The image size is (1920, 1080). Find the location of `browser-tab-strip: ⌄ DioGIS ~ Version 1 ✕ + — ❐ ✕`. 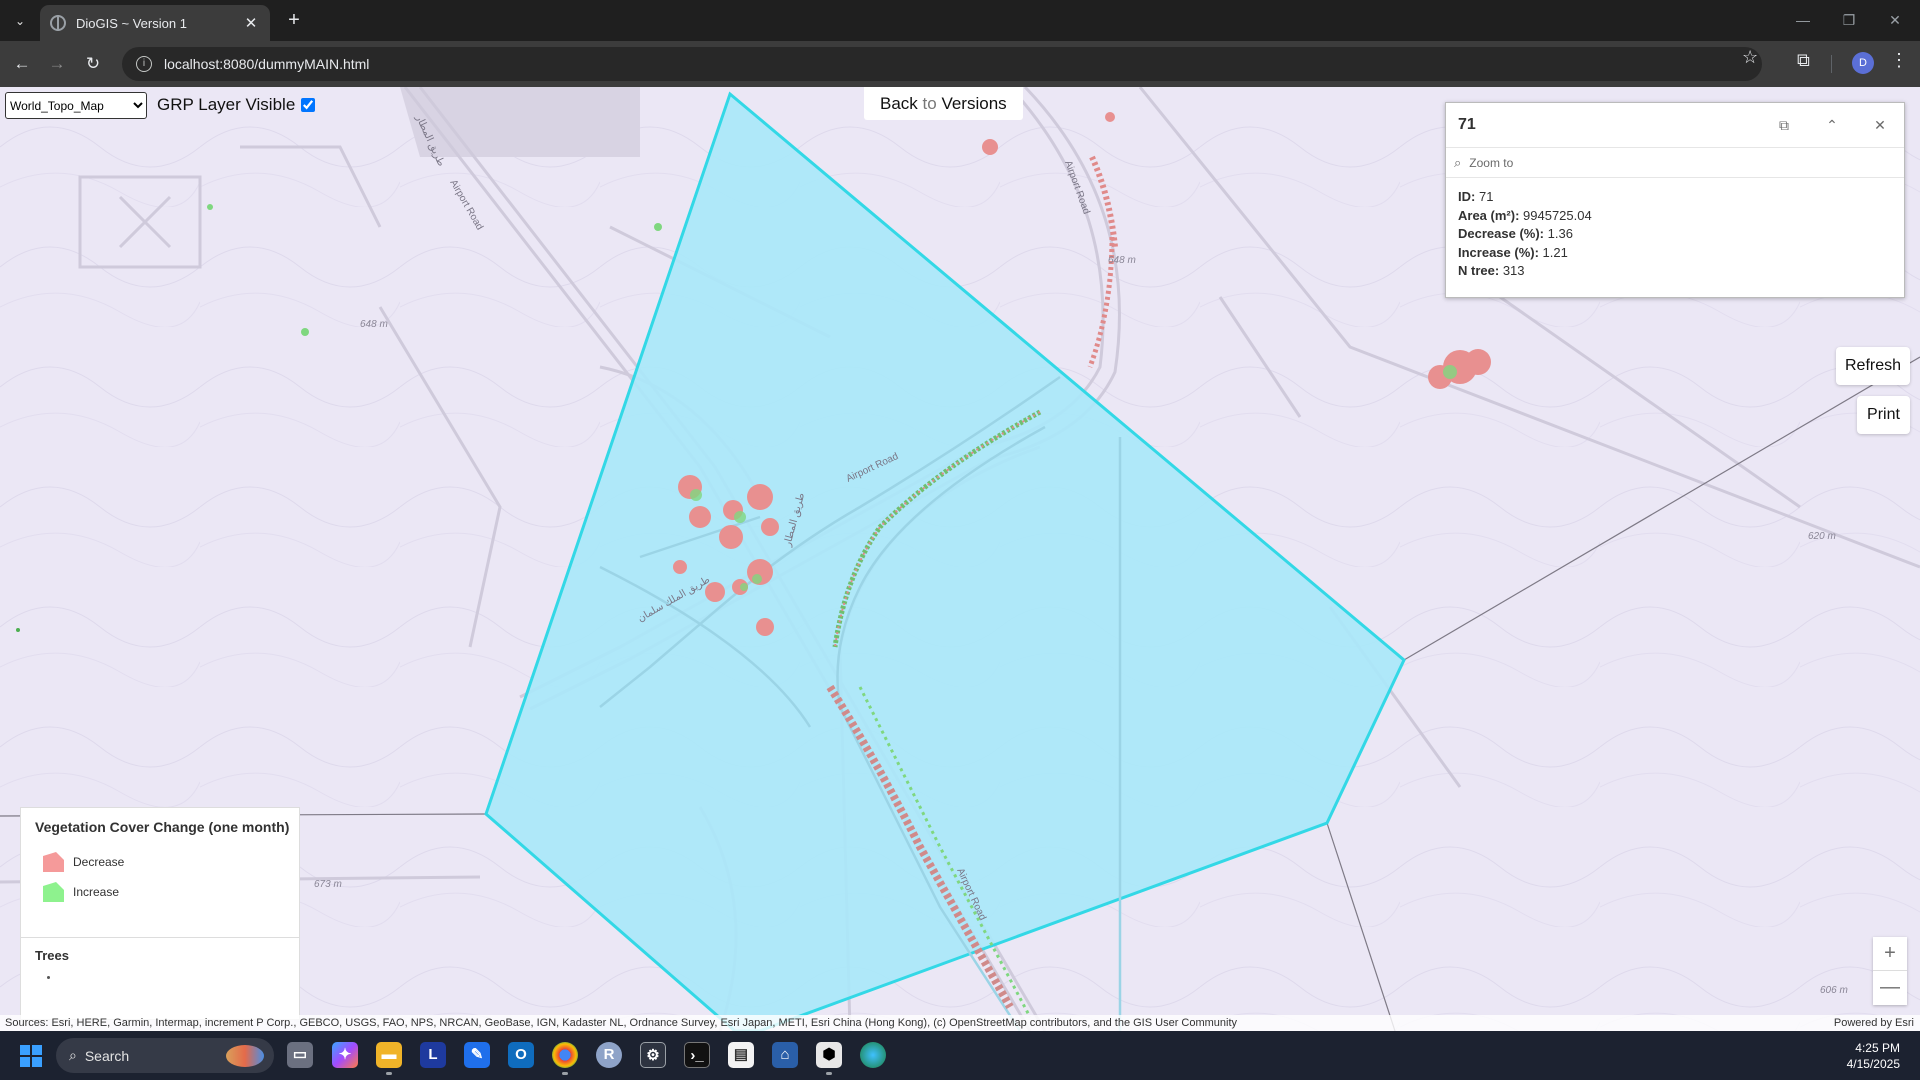

browser-tab-strip: ⌄ DioGIS ~ Version 1 ✕ + — ❐ ✕ is located at coordinates (960, 20).